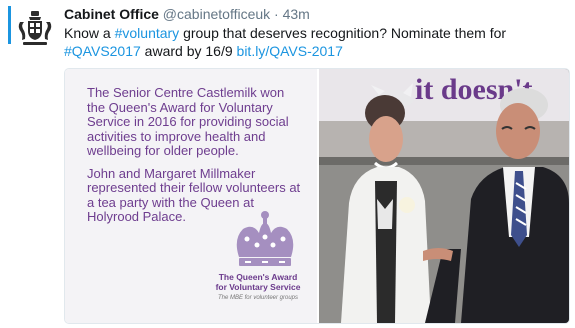 This screenshot has height=328, width=575. I want to click on hashtag-qavs2017: #QAVS2017, so click(102, 51).